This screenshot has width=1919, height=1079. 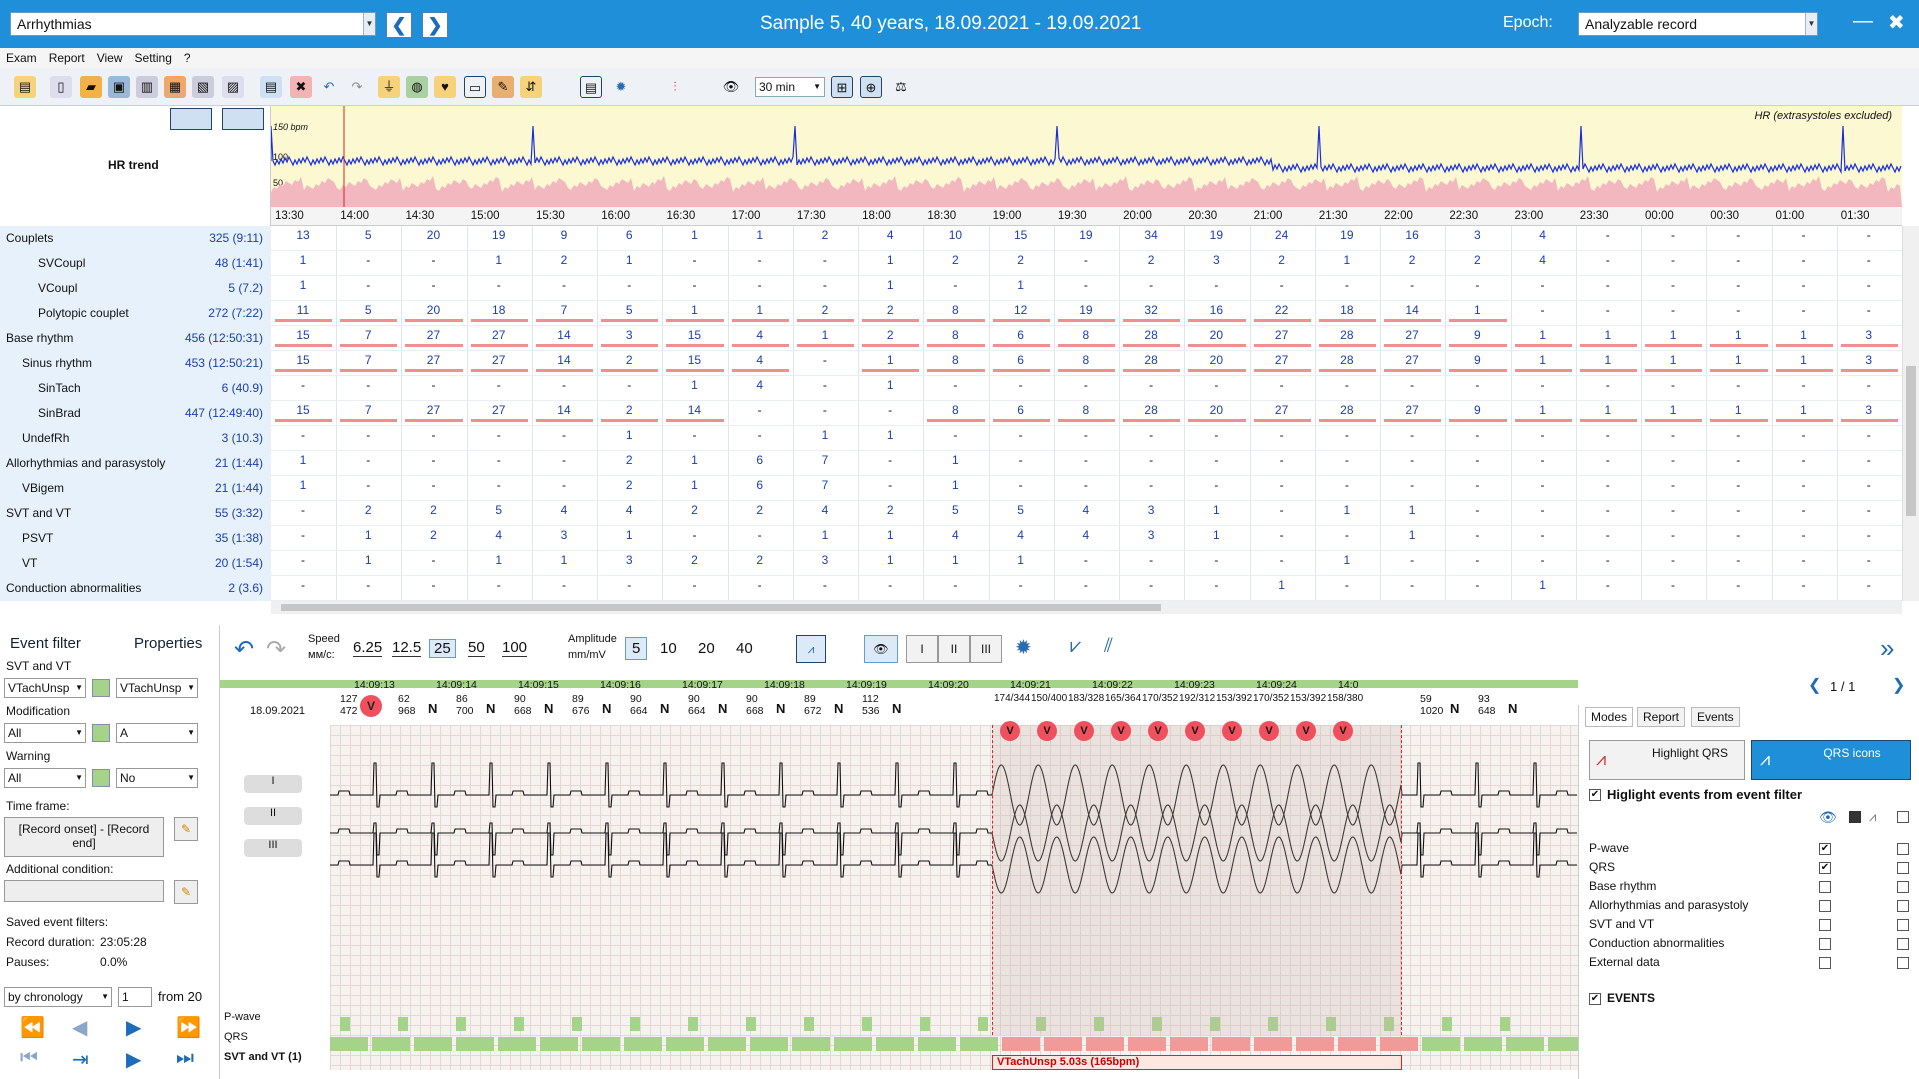 I want to click on undo-icon: ↶, so click(x=329, y=87).